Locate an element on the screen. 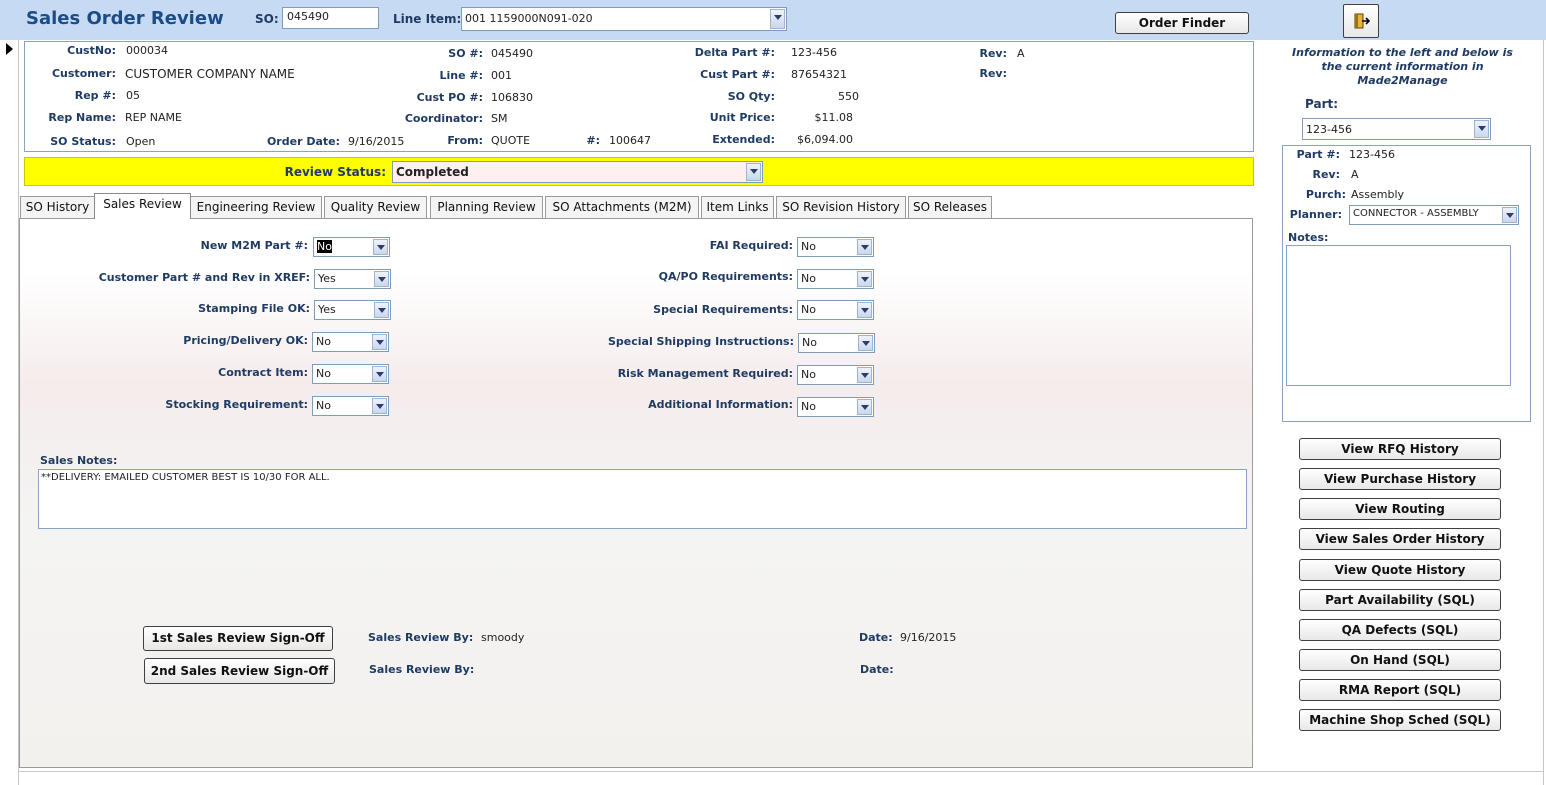 The height and width of the screenshot is (785, 1546). order-finder-button: Order Finder is located at coordinates (1182, 23).